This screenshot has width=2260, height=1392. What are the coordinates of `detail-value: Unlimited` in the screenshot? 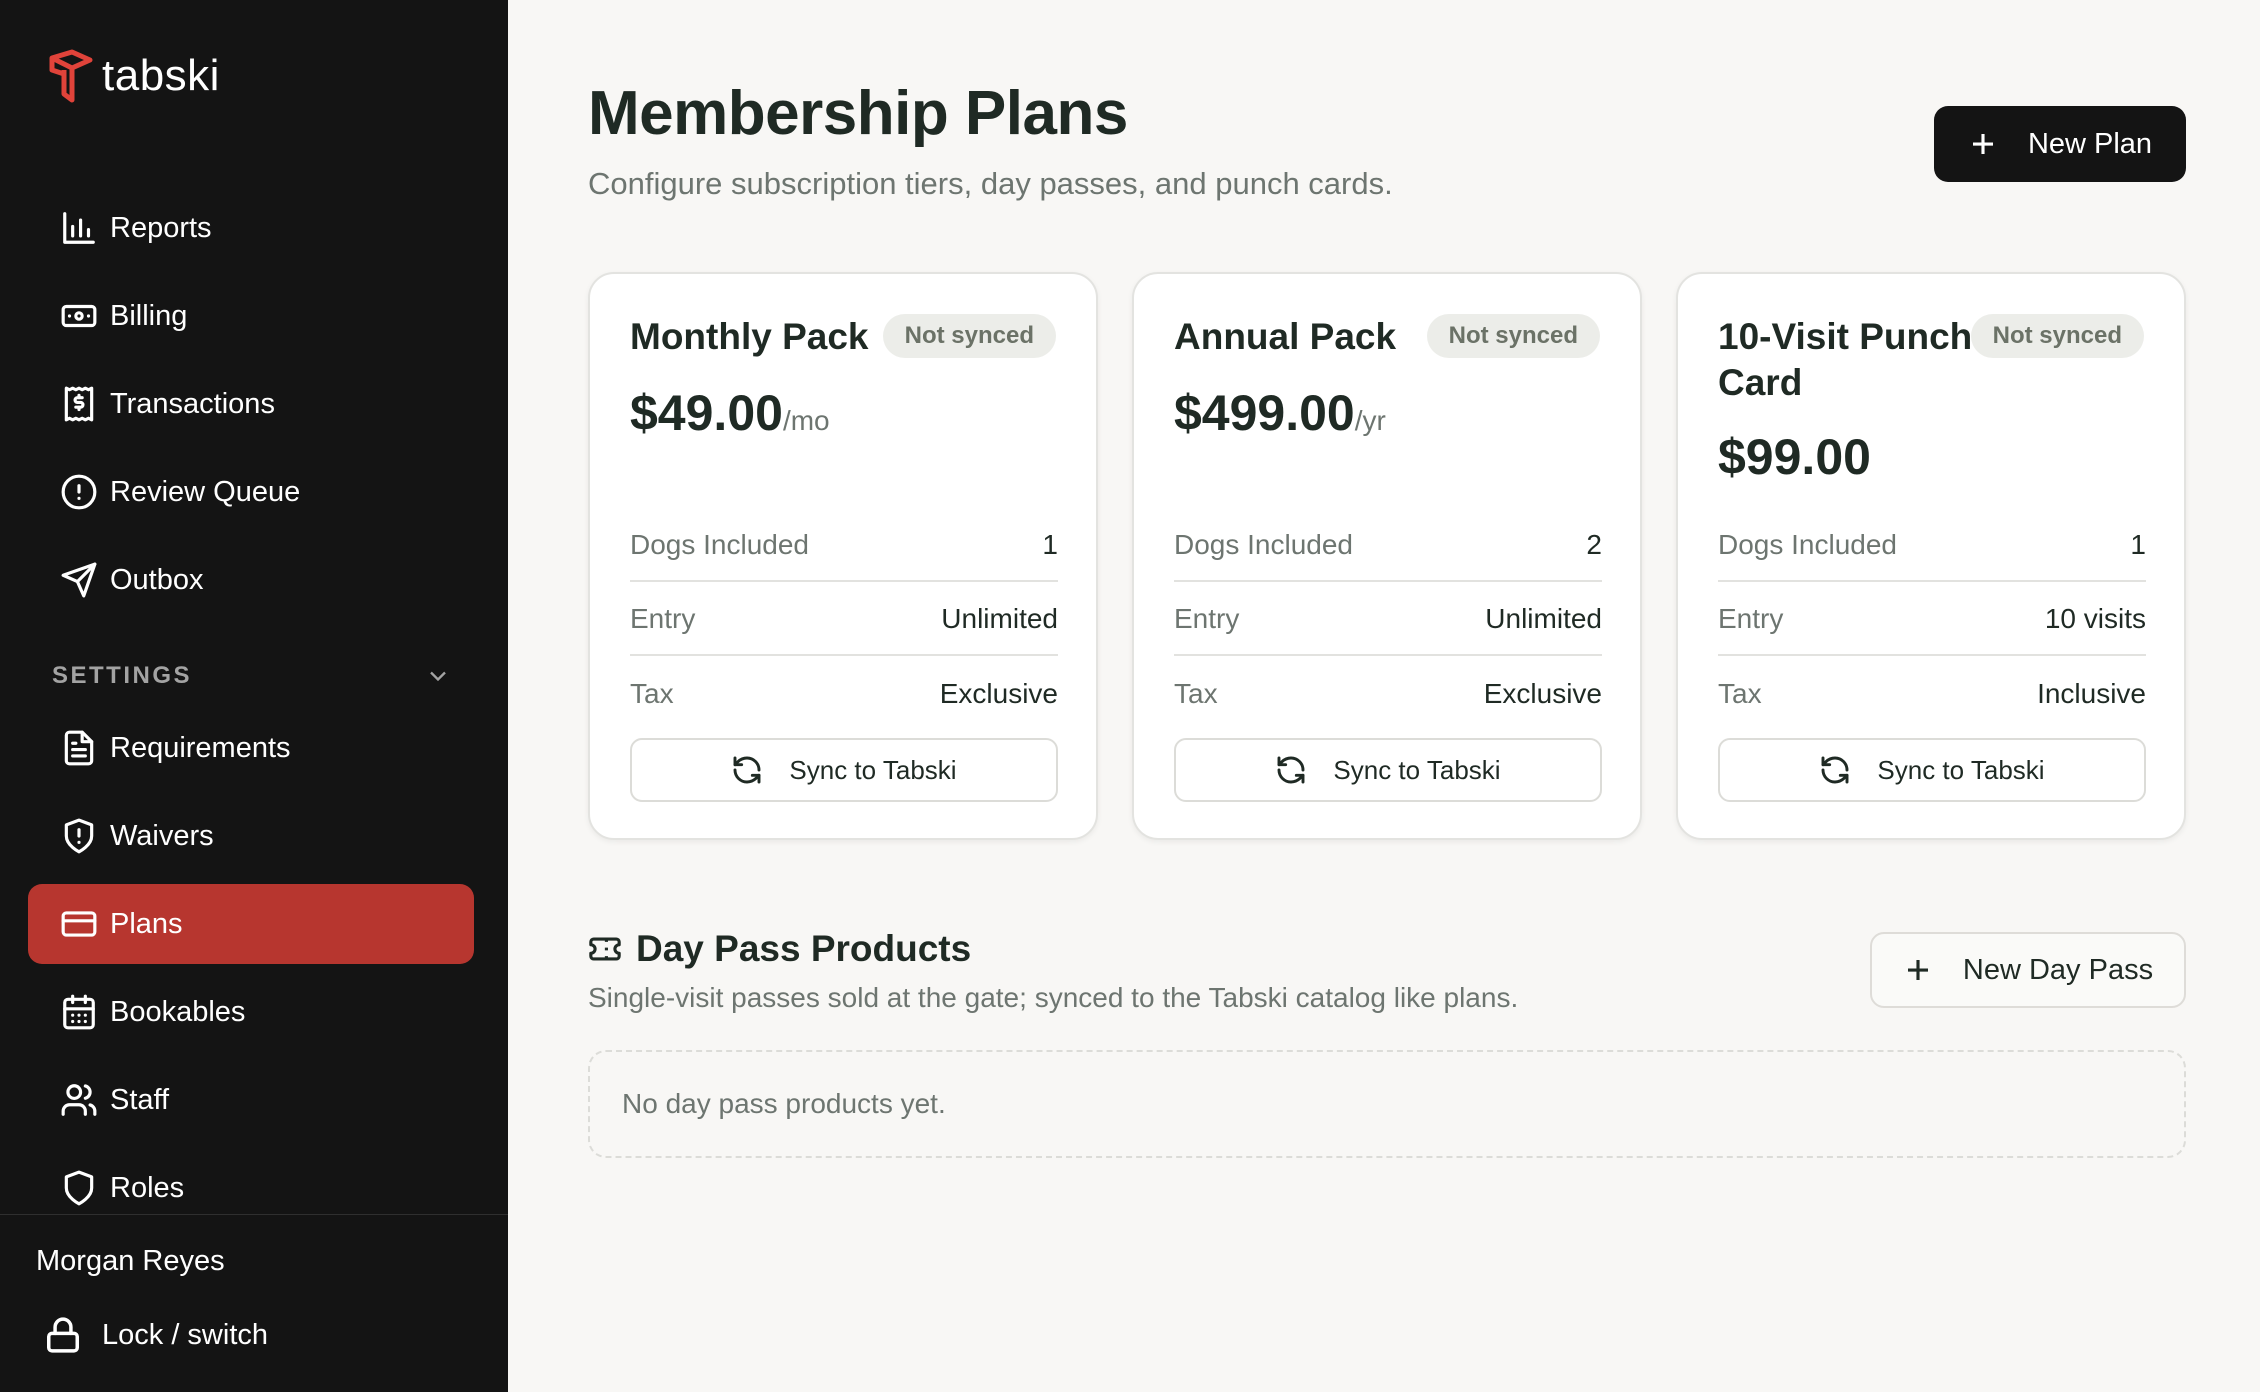 It's located at (999, 618).